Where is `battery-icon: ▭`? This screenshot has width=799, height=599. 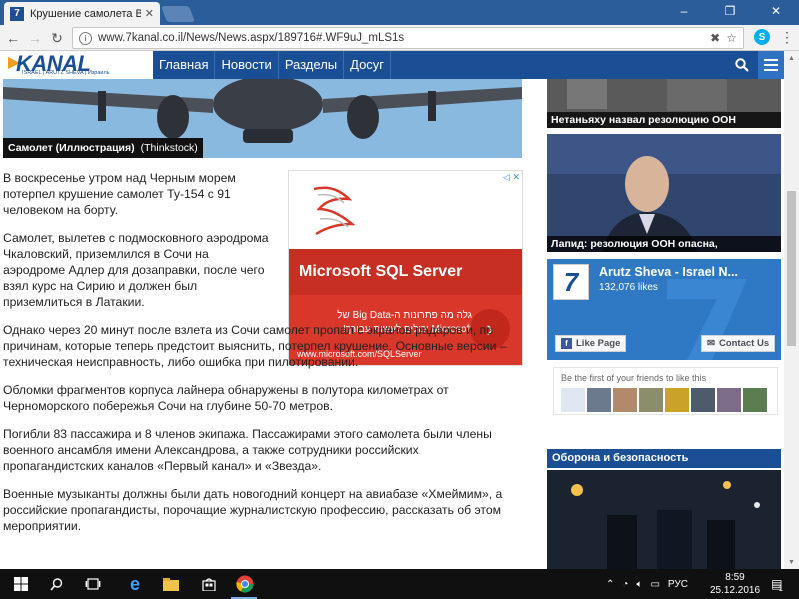
battery-icon: ▭ is located at coordinates (654, 584).